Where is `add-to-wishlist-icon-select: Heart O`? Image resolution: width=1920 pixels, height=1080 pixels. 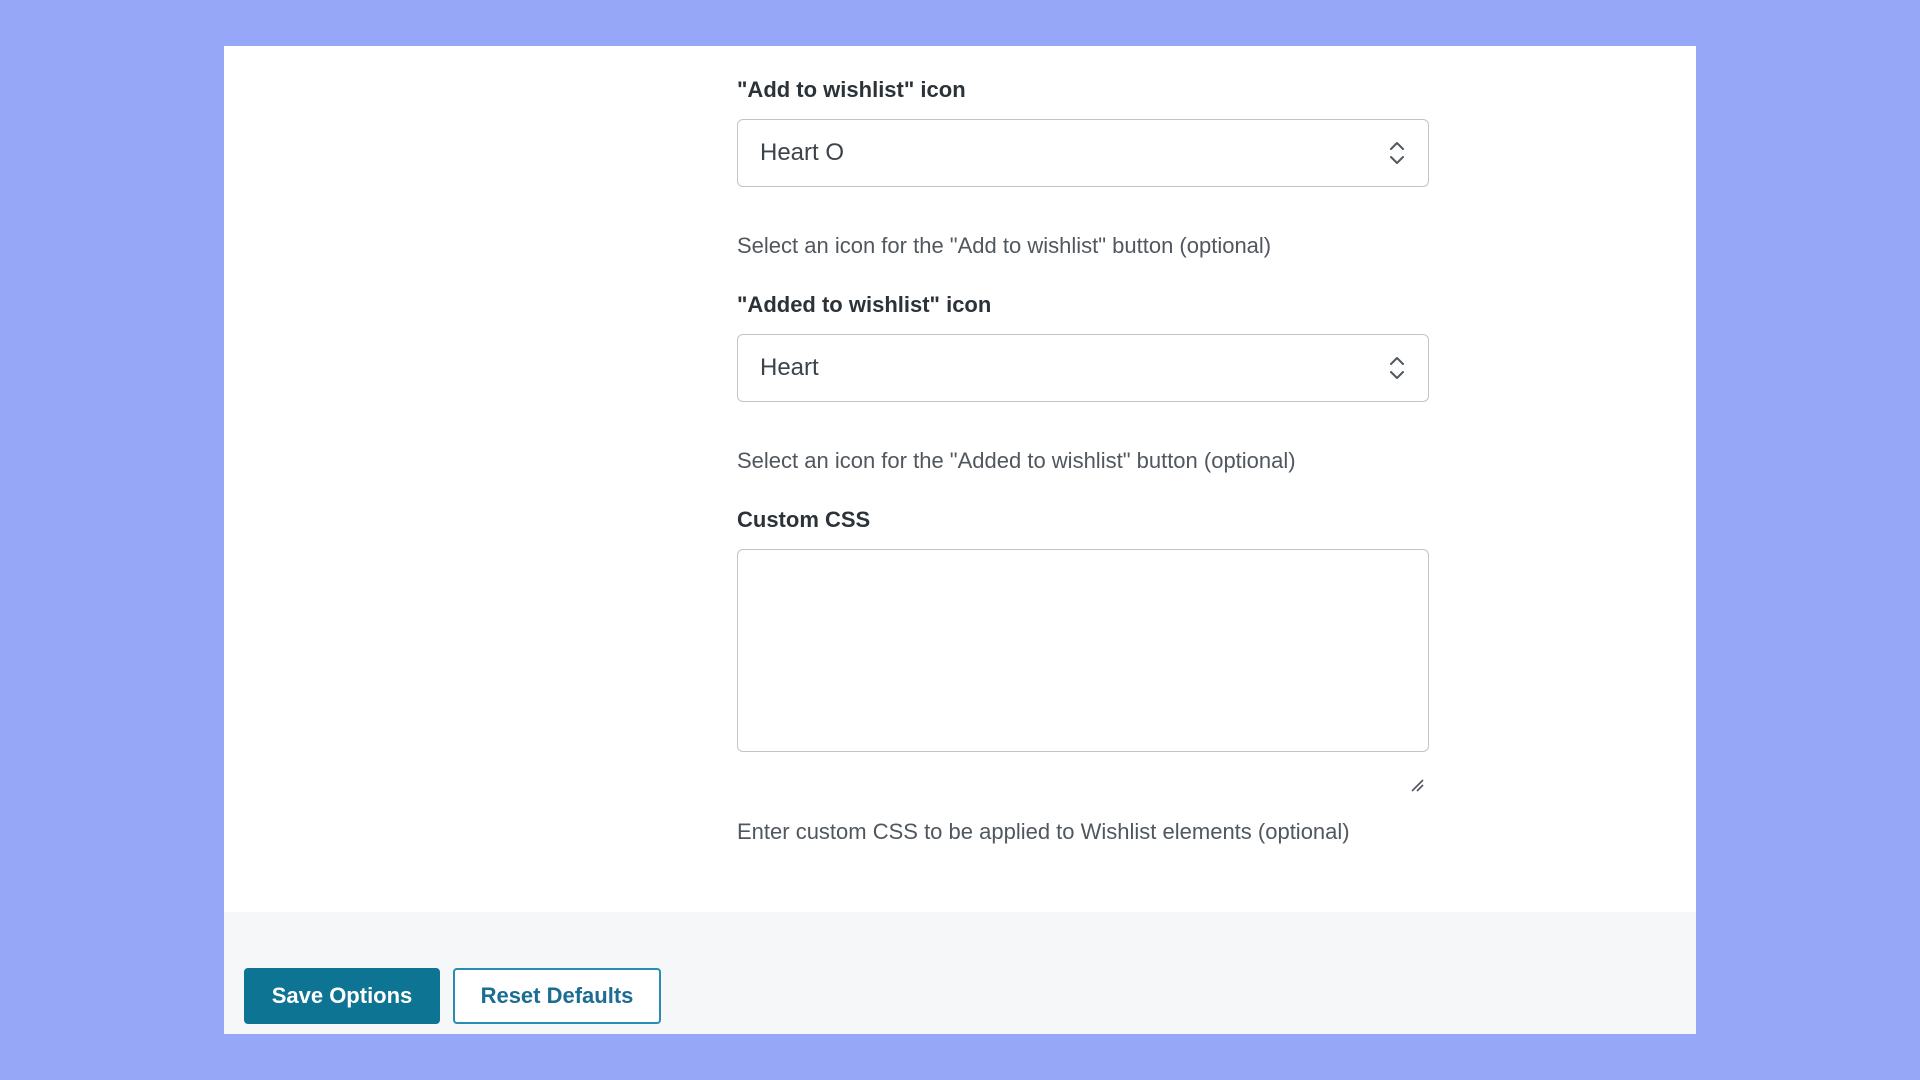 add-to-wishlist-icon-select: Heart O is located at coordinates (1083, 153).